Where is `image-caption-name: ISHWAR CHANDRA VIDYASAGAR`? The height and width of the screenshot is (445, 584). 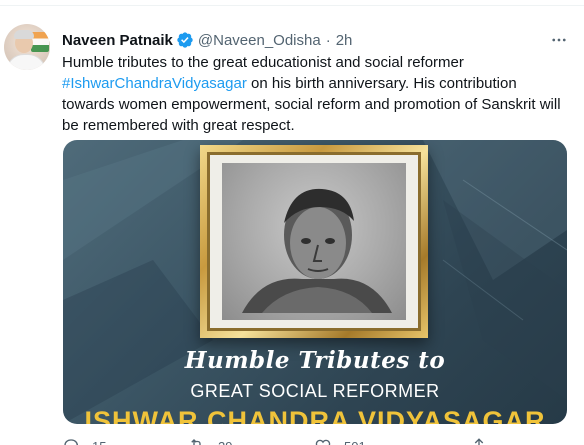
image-caption-name: ISHWAR CHANDRA VIDYASAGAR is located at coordinates (315, 415).